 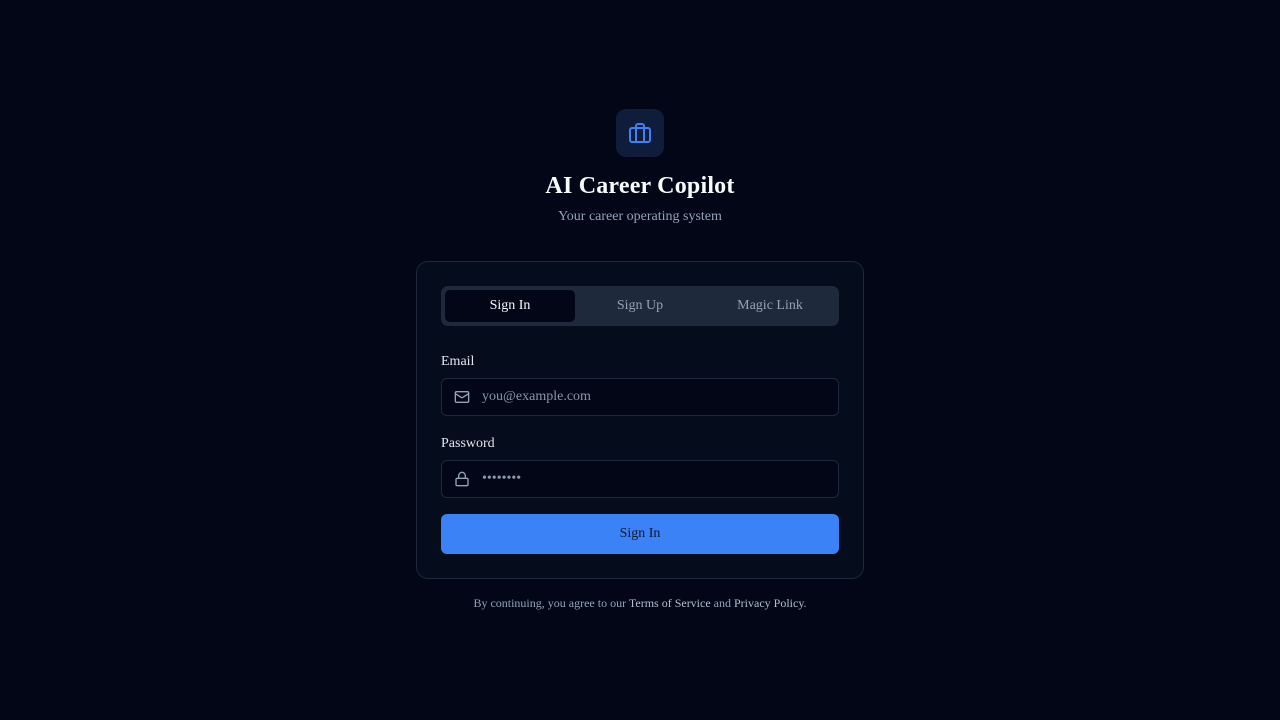 What do you see at coordinates (805, 603) in the screenshot?
I see `legal-suffix: .` at bounding box center [805, 603].